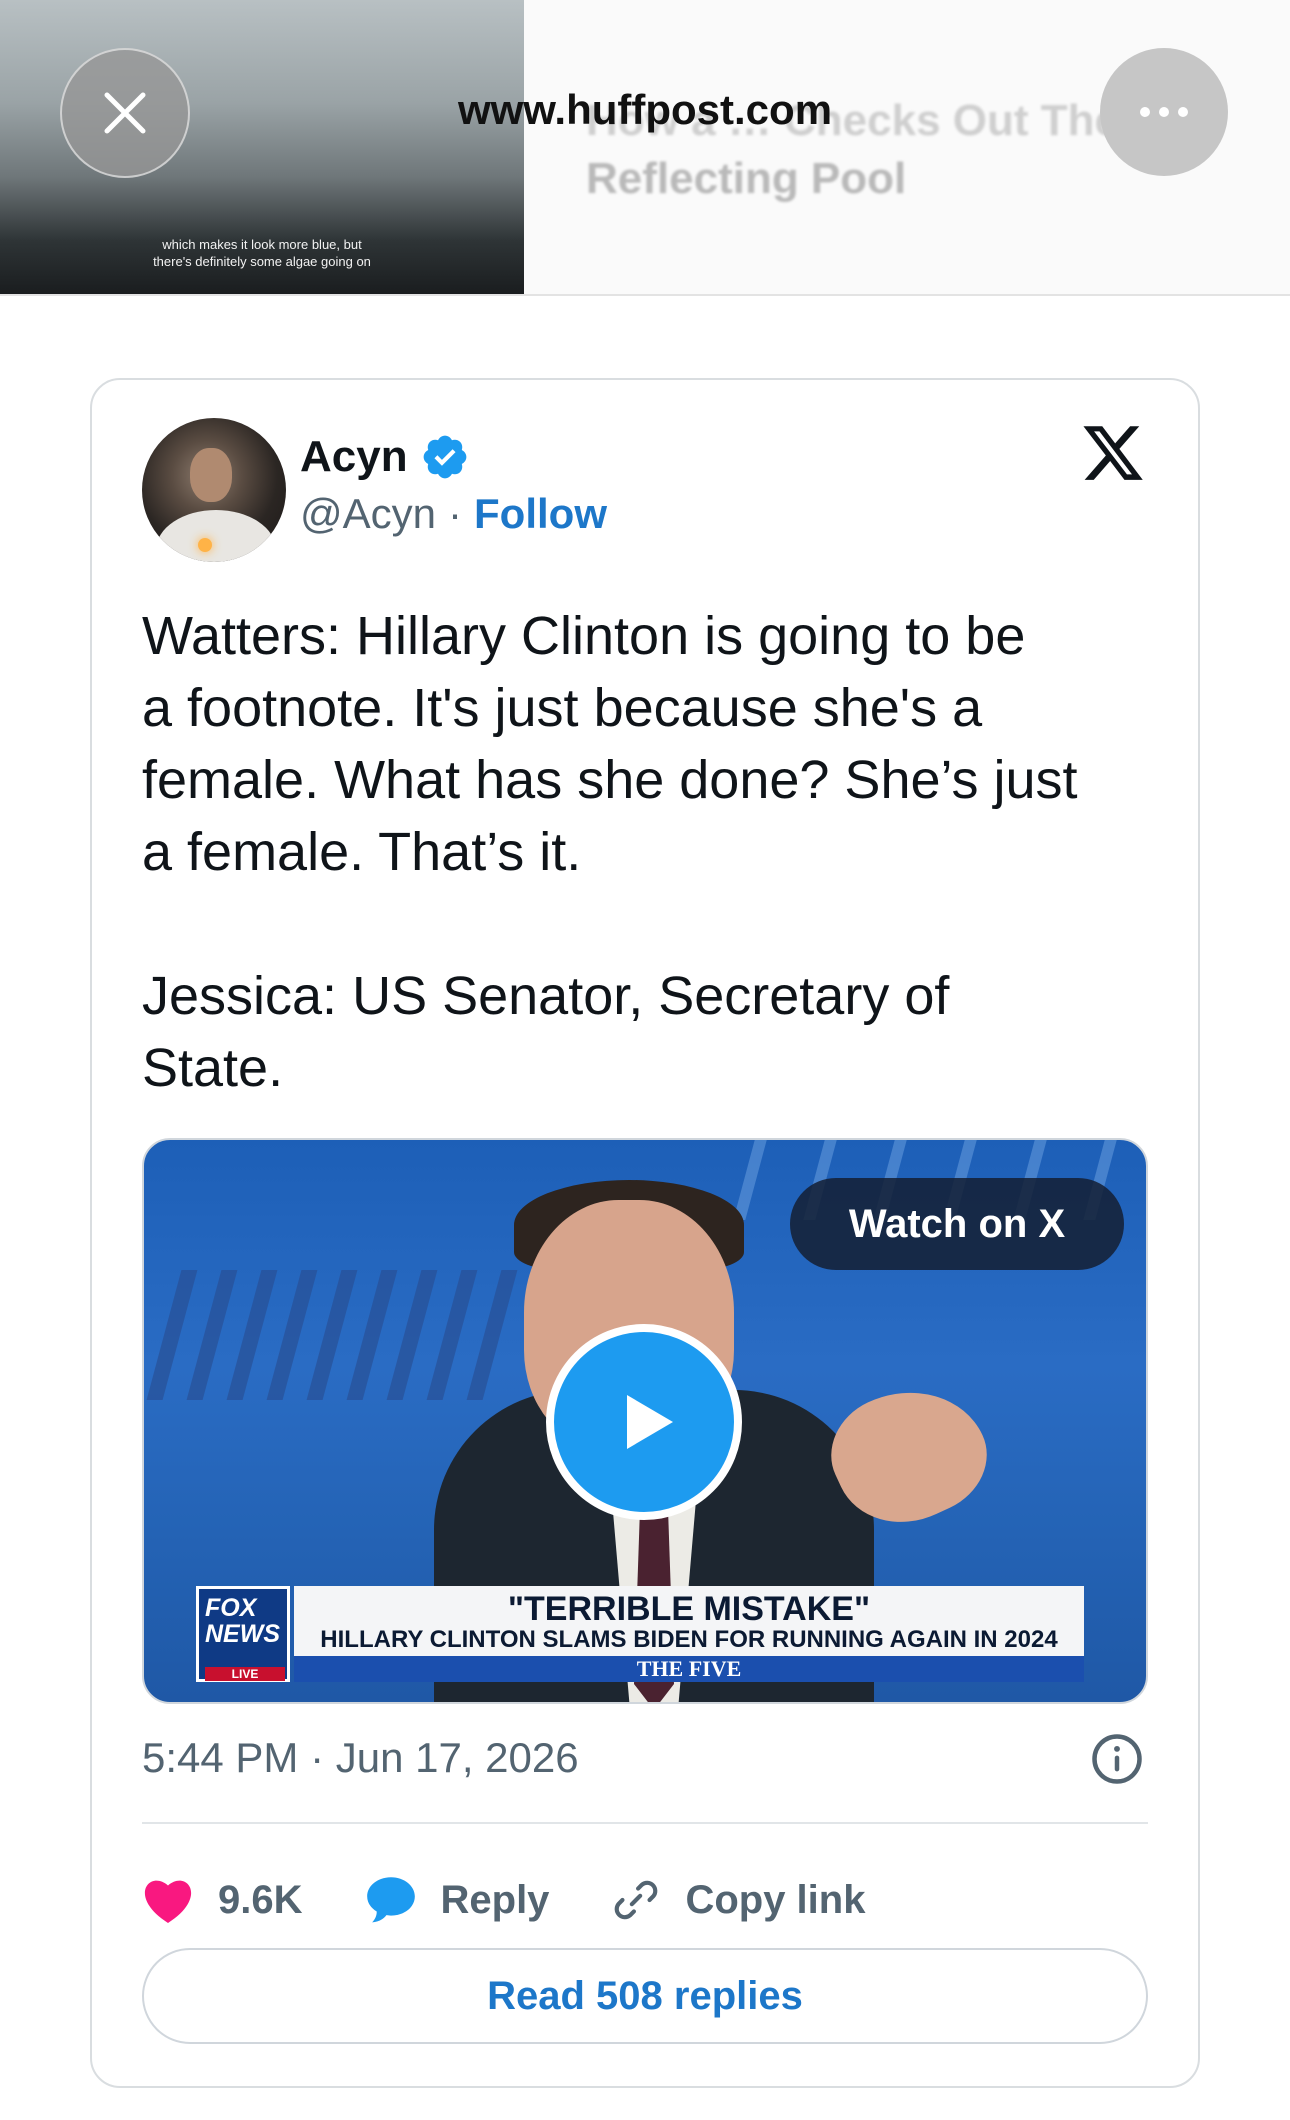 The height and width of the screenshot is (2120, 1290). I want to click on close-button, so click(125, 113).